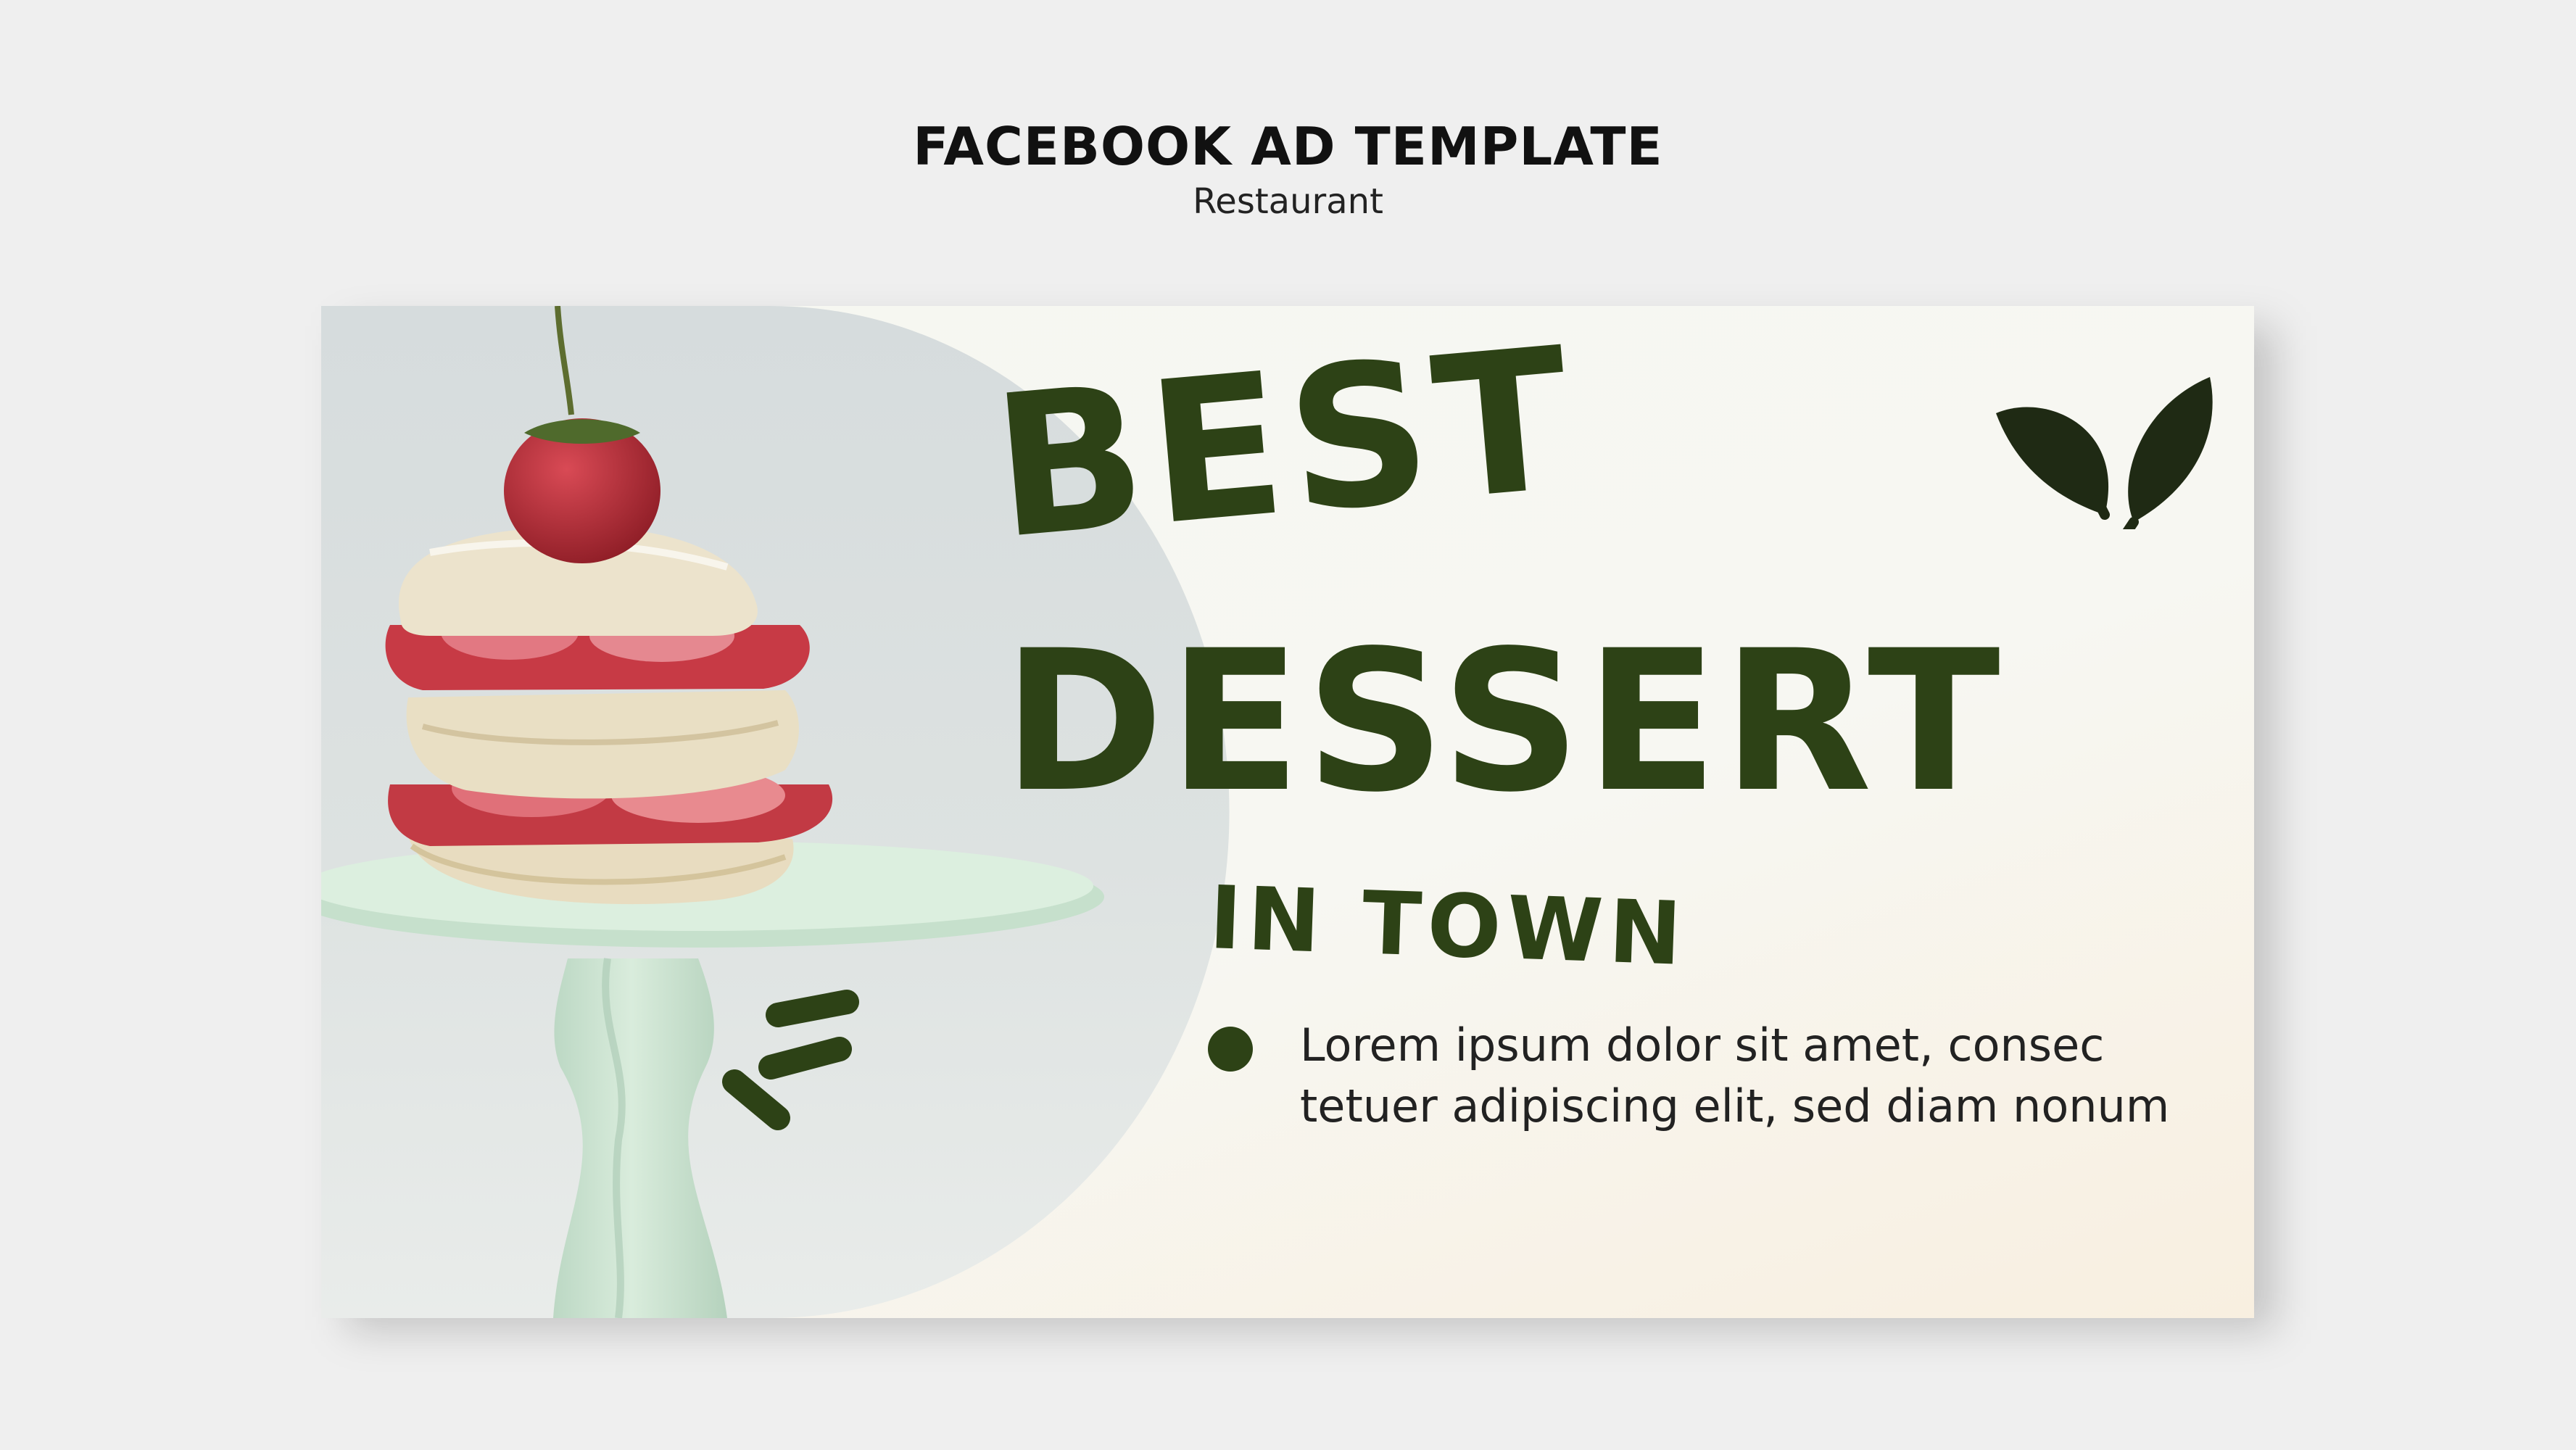 This screenshot has height=1450, width=2576. What do you see at coordinates (1504, 722) in the screenshot?
I see `headline-dessert: DESSERT` at bounding box center [1504, 722].